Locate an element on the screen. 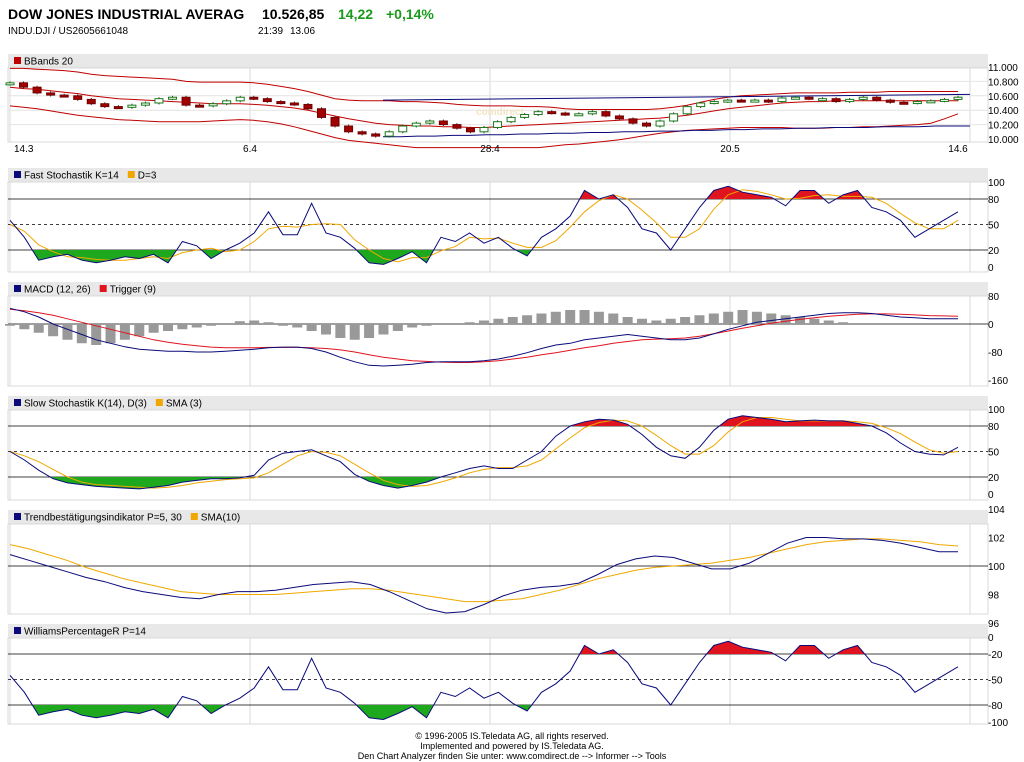  legend-label-1-0: Fast Stochastik K=14 is located at coordinates (71, 176).